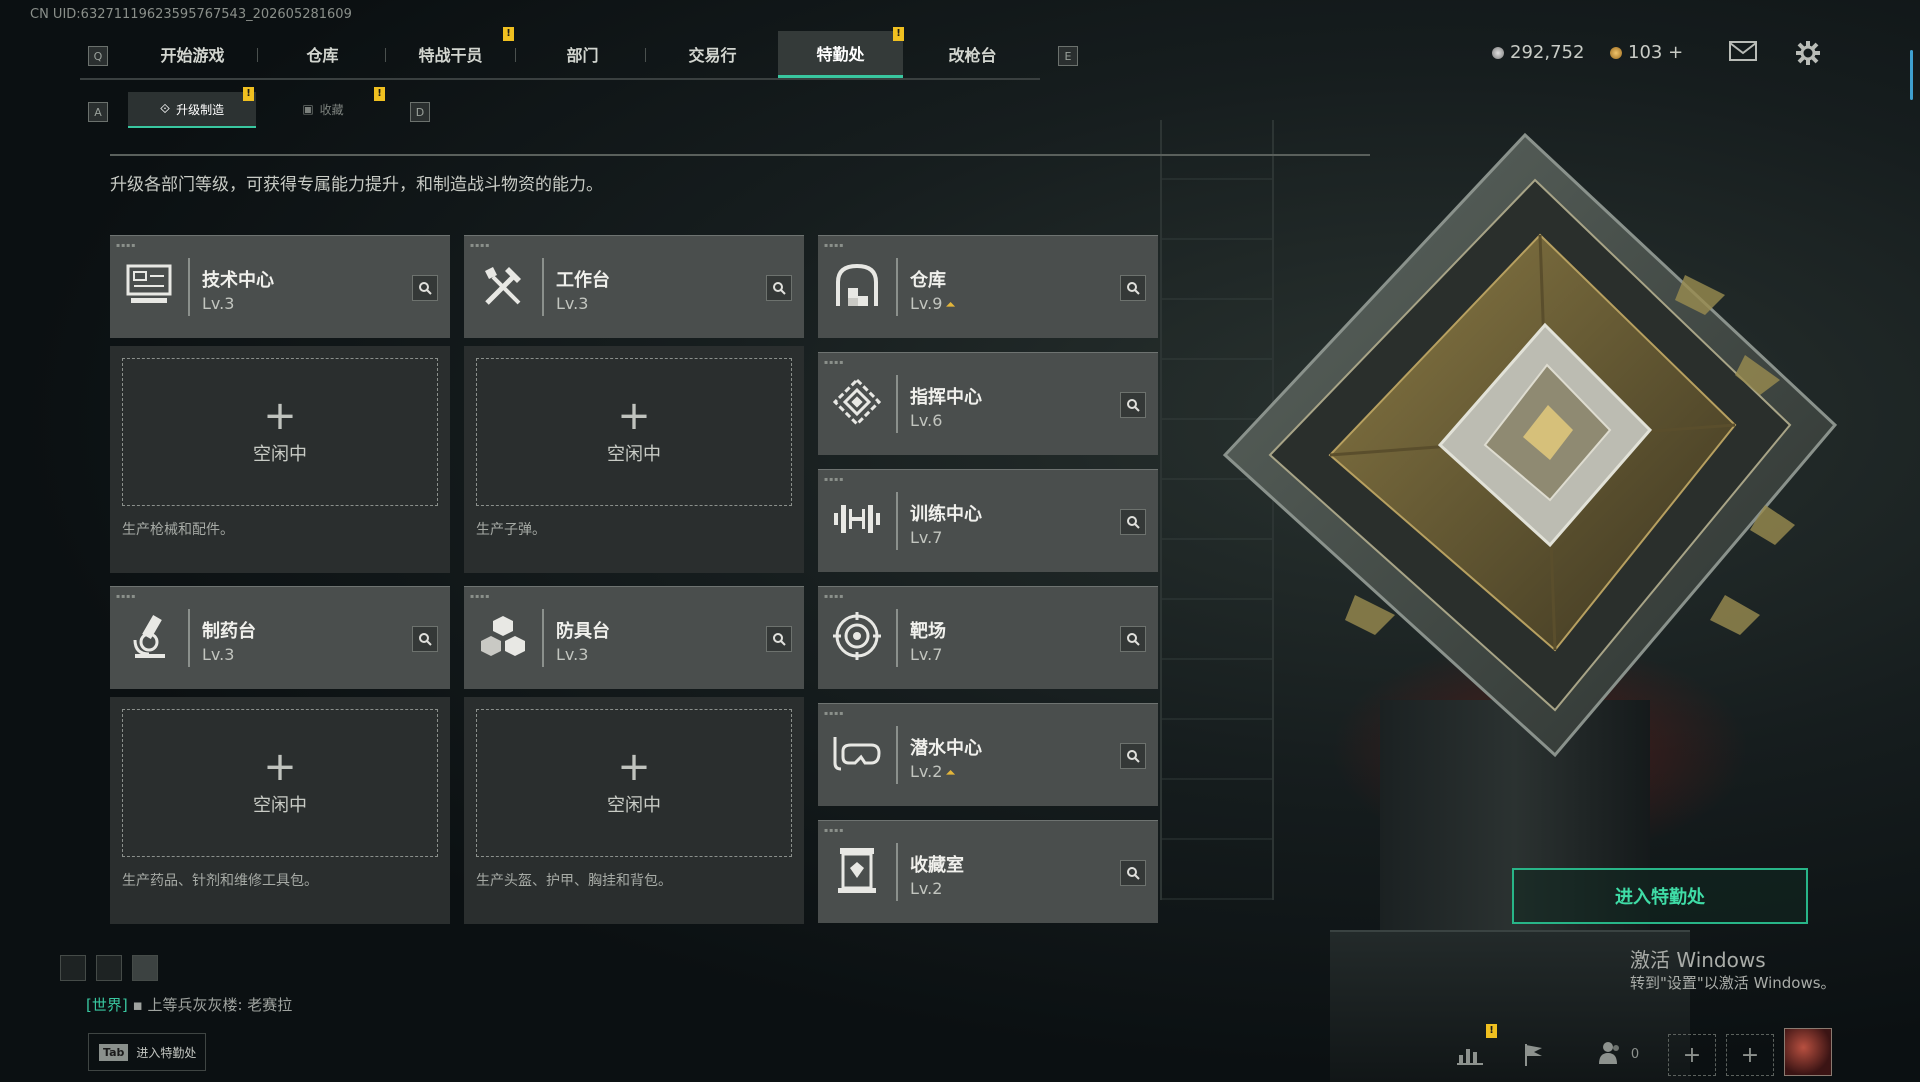 This screenshot has height=1082, width=1920. Describe the element at coordinates (192, 54) in the screenshot. I see `tab-start-game: 开始游戏` at that location.